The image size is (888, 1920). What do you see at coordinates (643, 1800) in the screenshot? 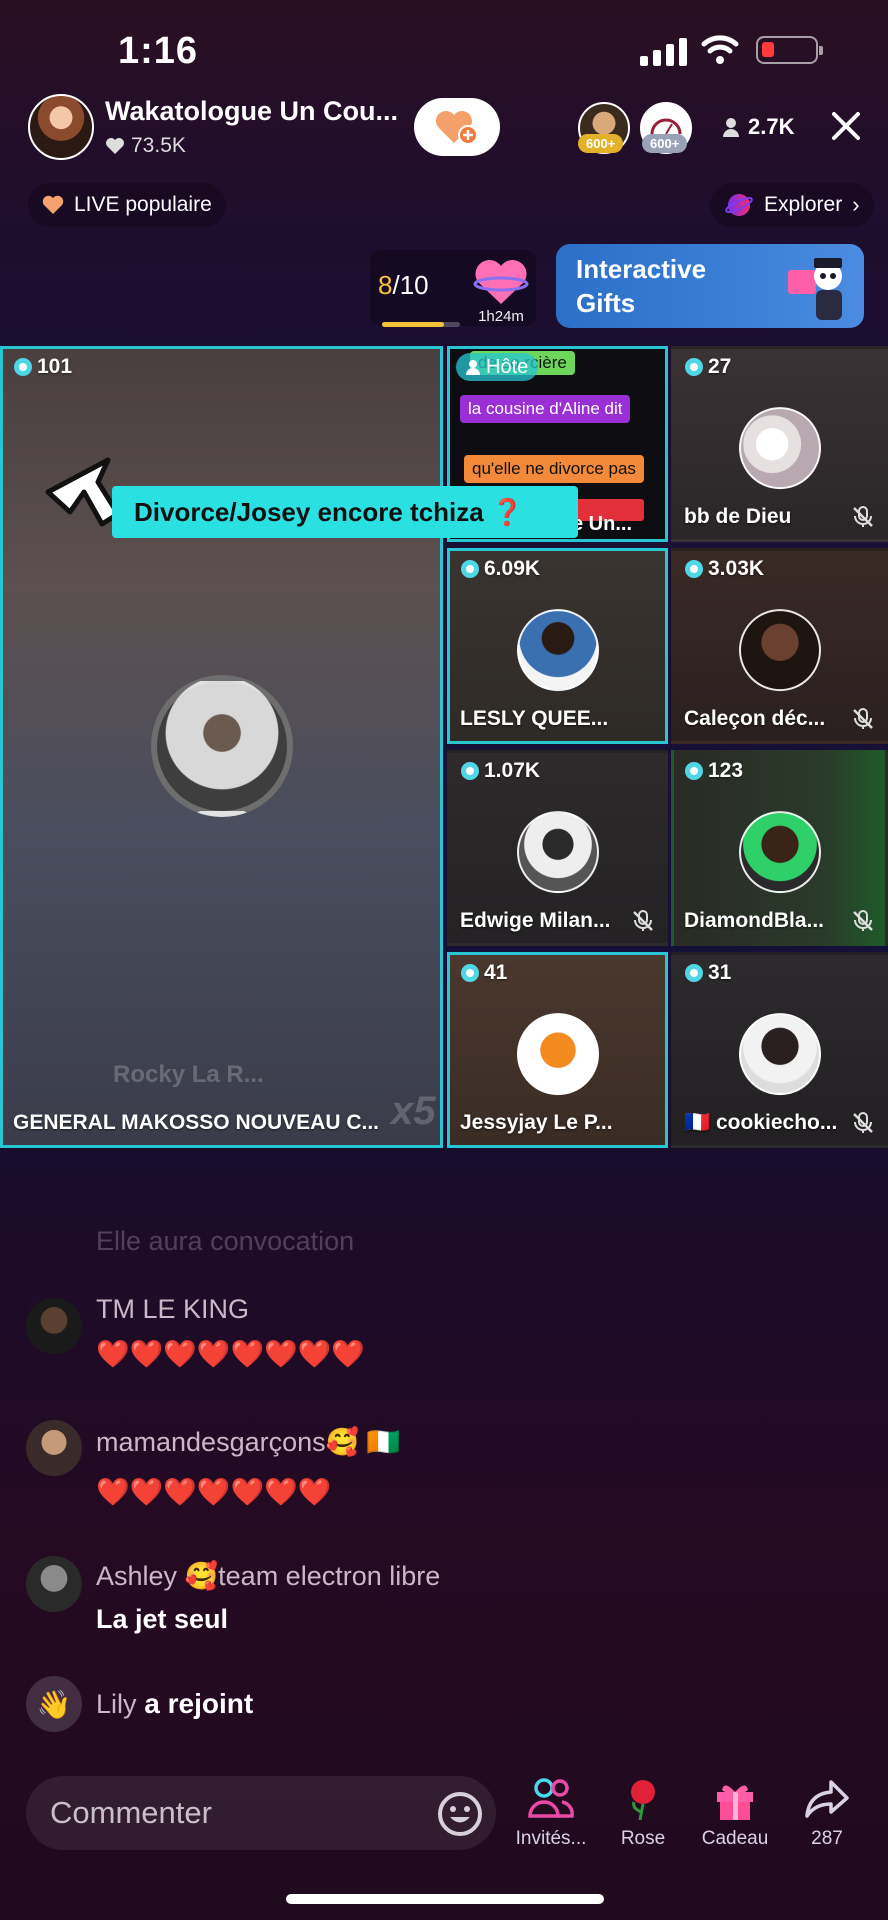
I see `rose-icon` at bounding box center [643, 1800].